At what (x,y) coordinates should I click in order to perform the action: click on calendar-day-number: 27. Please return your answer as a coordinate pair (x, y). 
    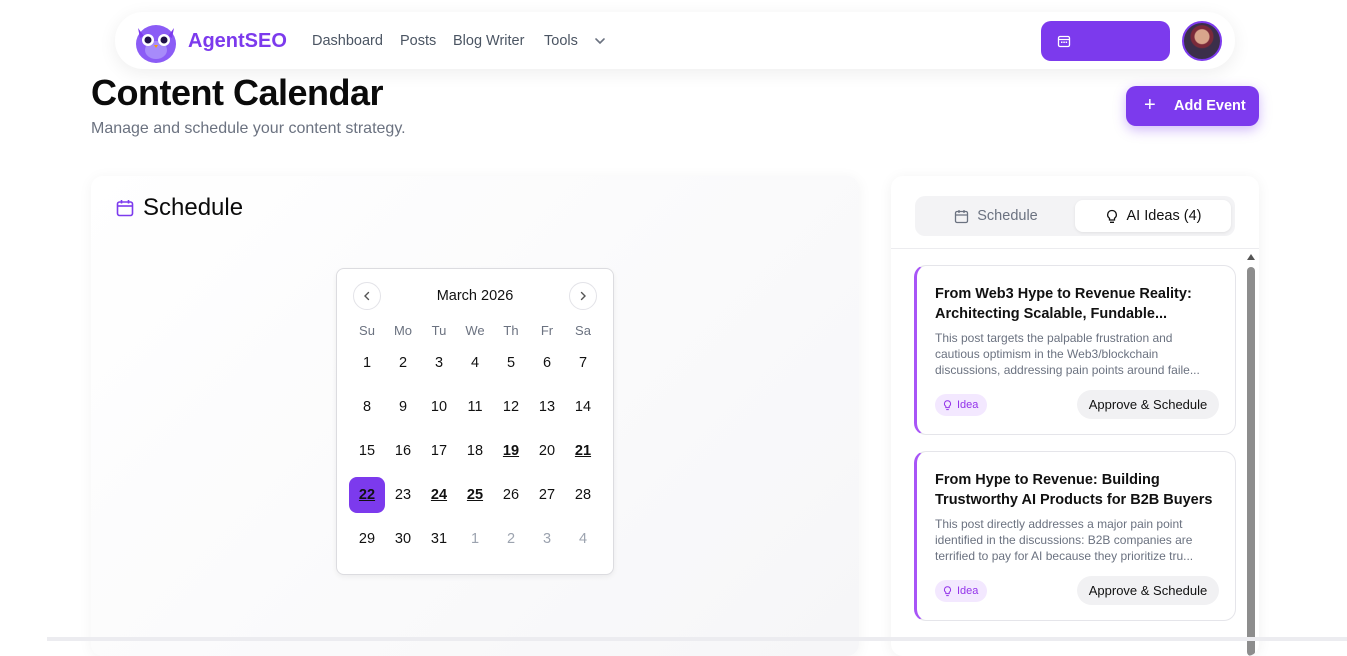
    Looking at the image, I should click on (547, 495).